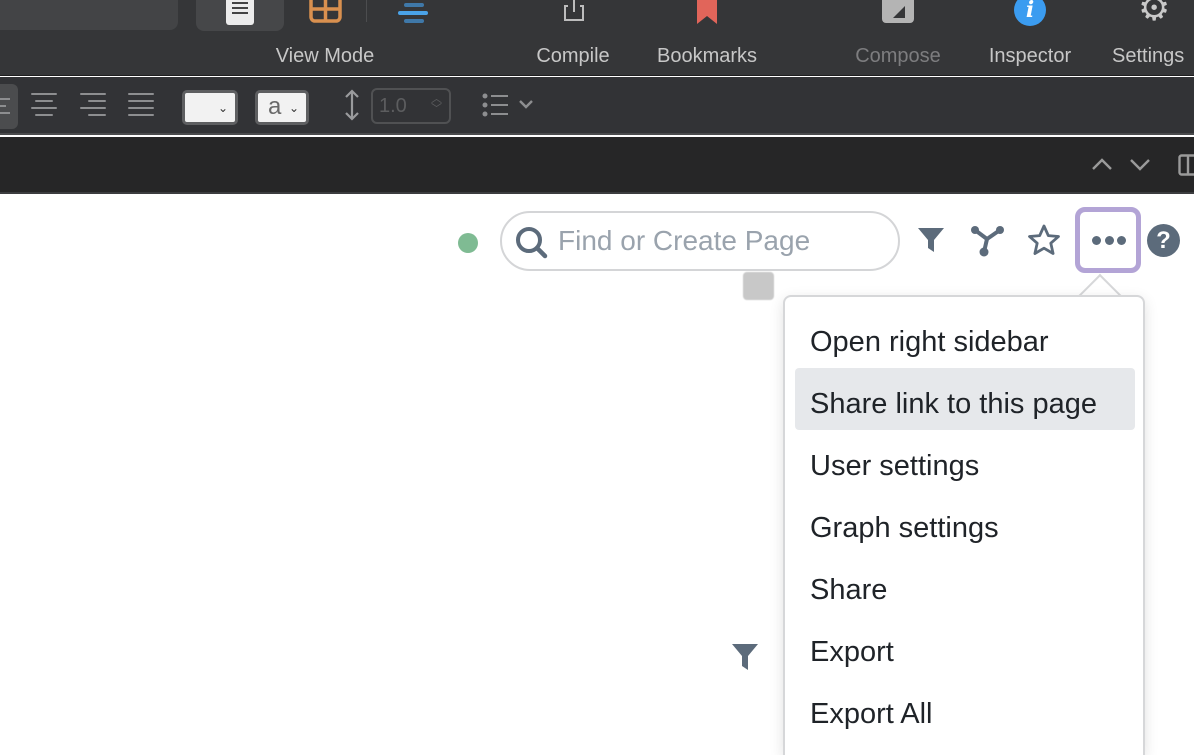 The width and height of the screenshot is (1194, 755). What do you see at coordinates (718, 241) in the screenshot?
I see `search-input` at bounding box center [718, 241].